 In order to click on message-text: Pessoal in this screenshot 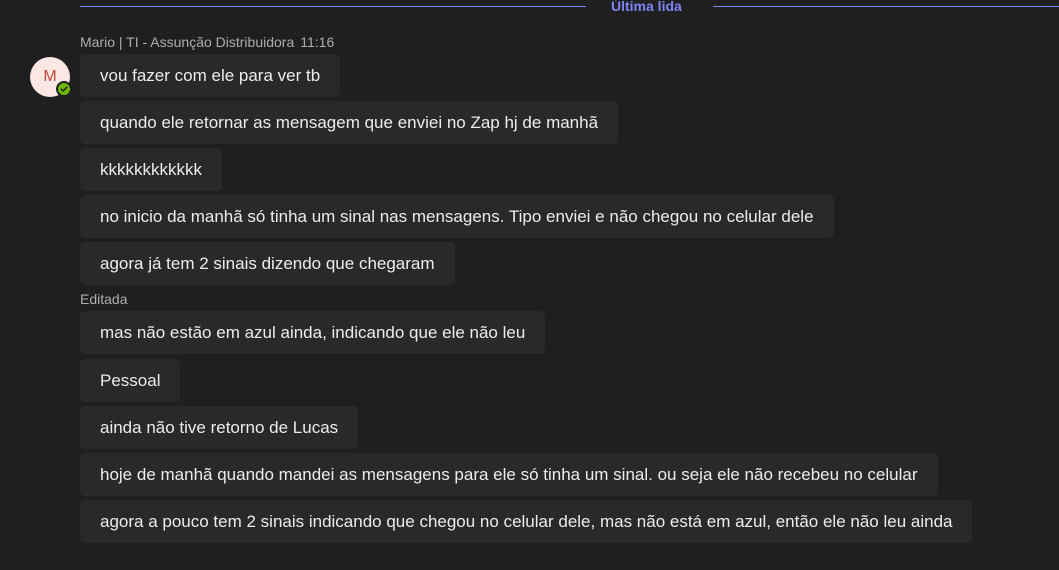, I will do `click(130, 380)`.